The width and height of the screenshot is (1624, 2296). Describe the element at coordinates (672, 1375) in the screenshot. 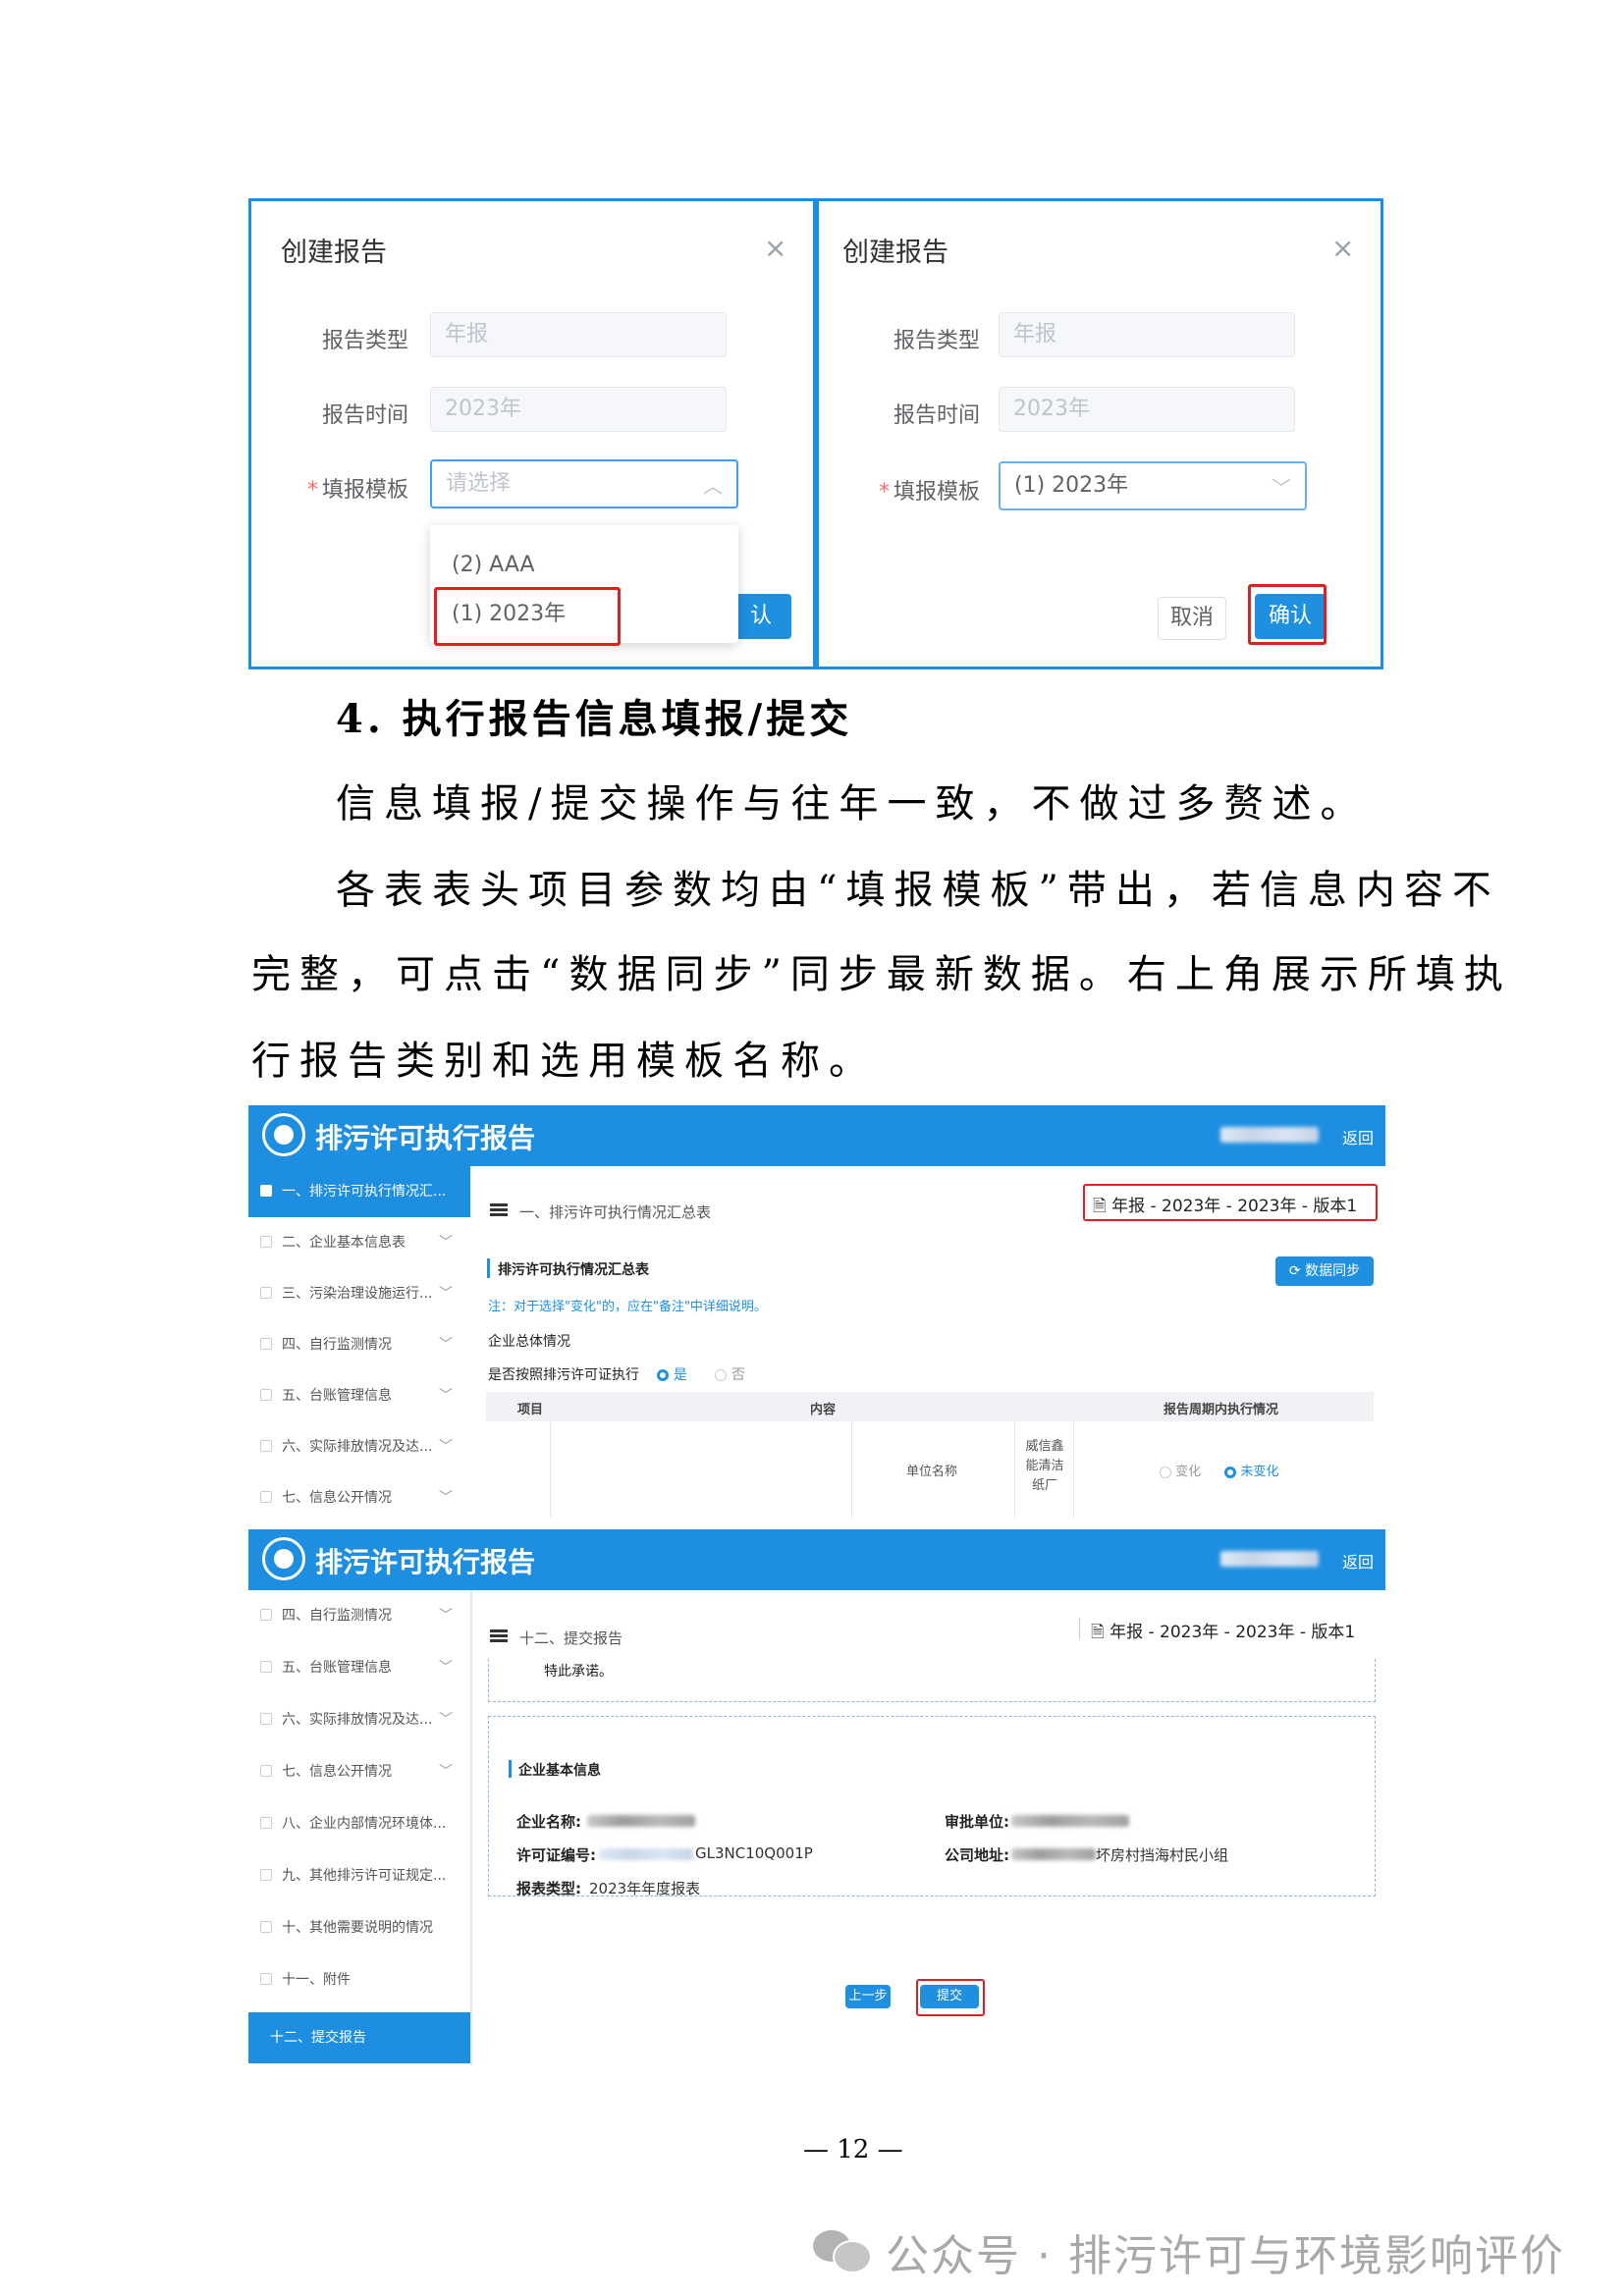

I see `radio-yes: 是` at that location.